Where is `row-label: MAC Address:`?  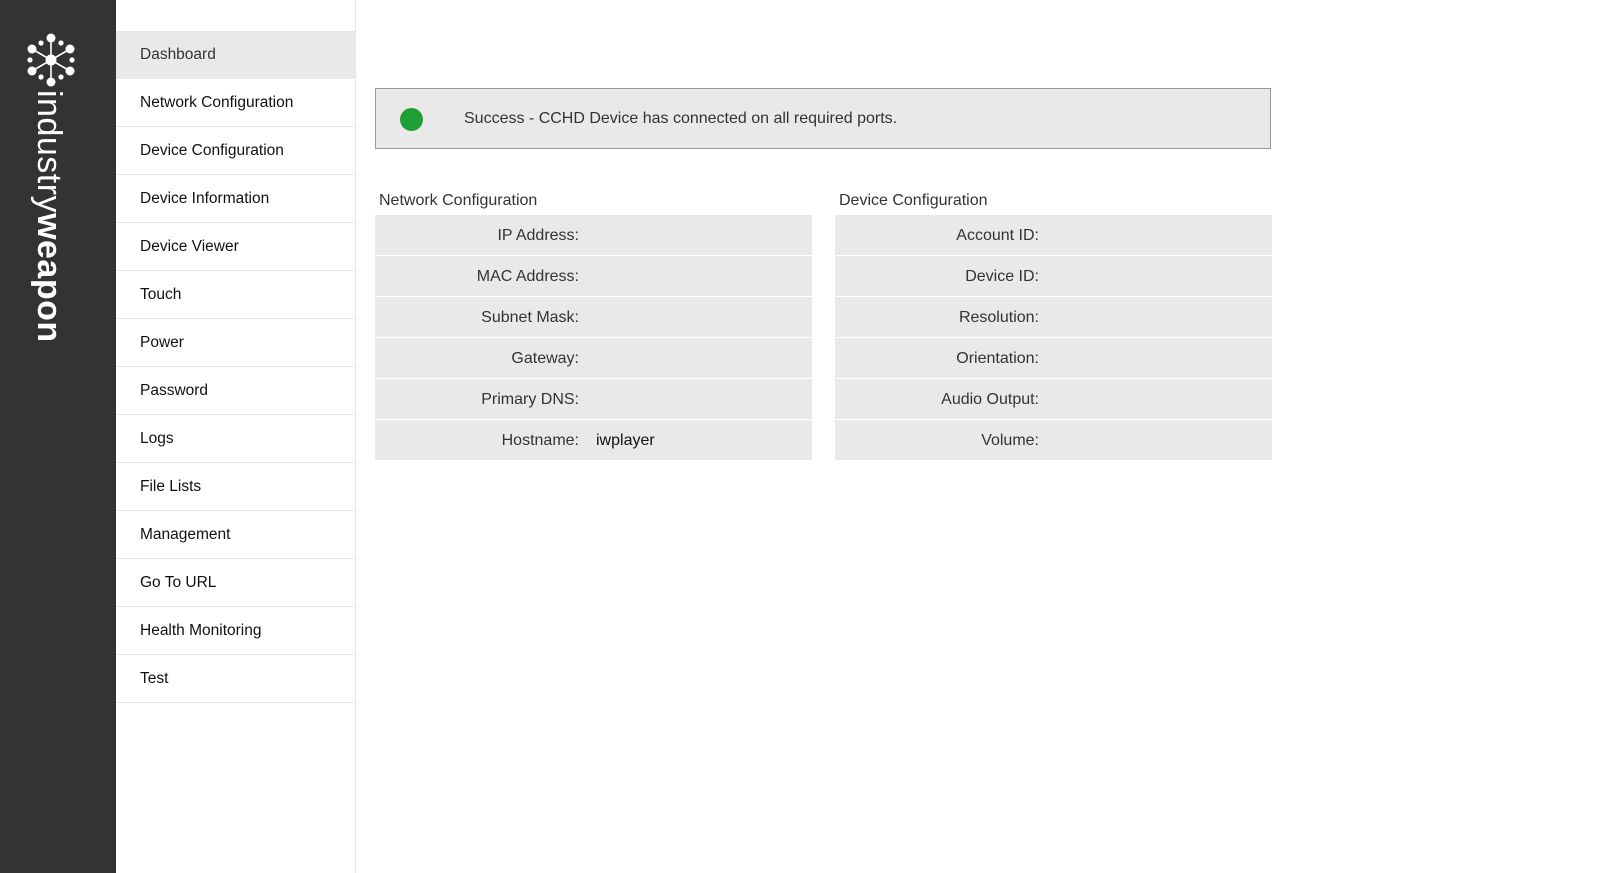
row-label: MAC Address: is located at coordinates (527, 276).